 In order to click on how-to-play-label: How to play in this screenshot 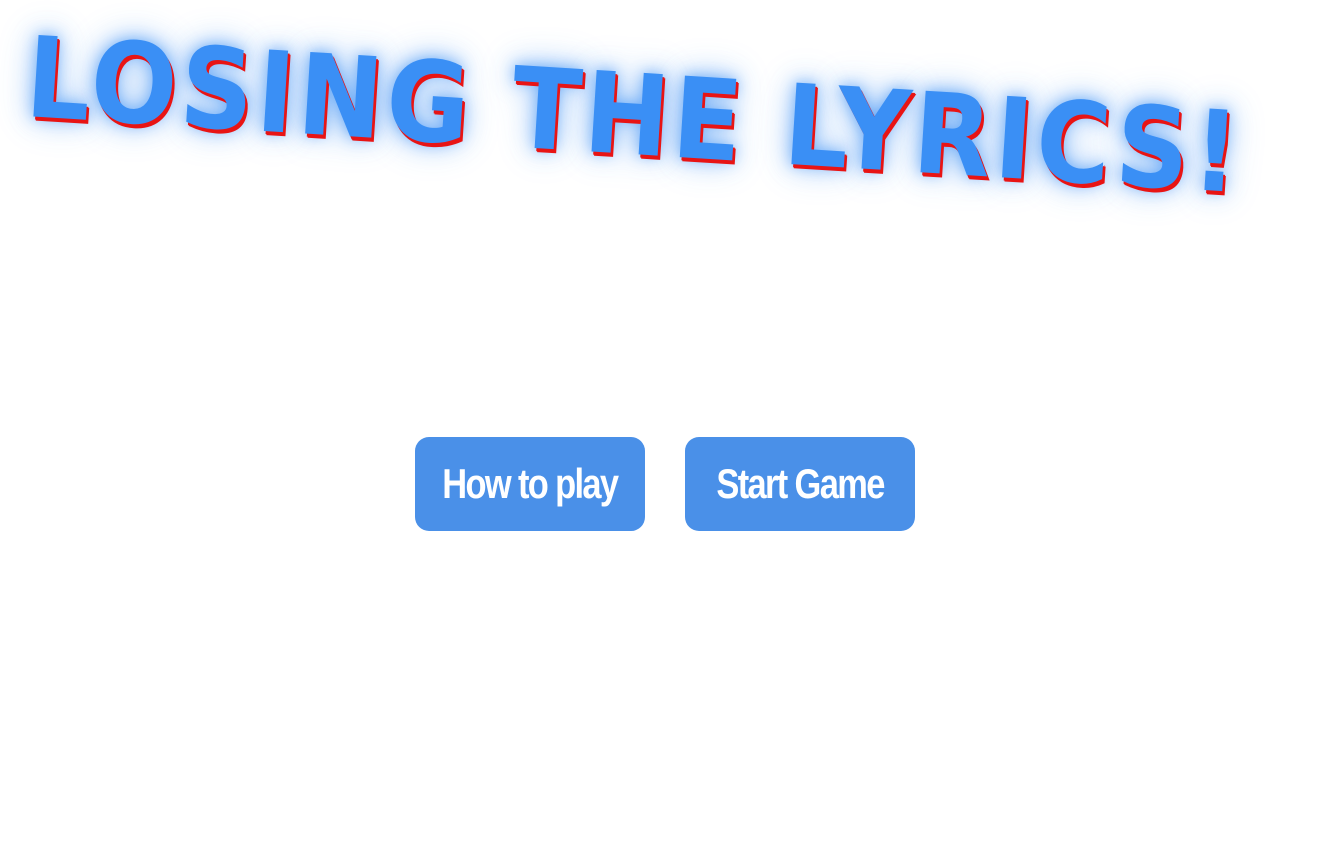, I will do `click(530, 483)`.